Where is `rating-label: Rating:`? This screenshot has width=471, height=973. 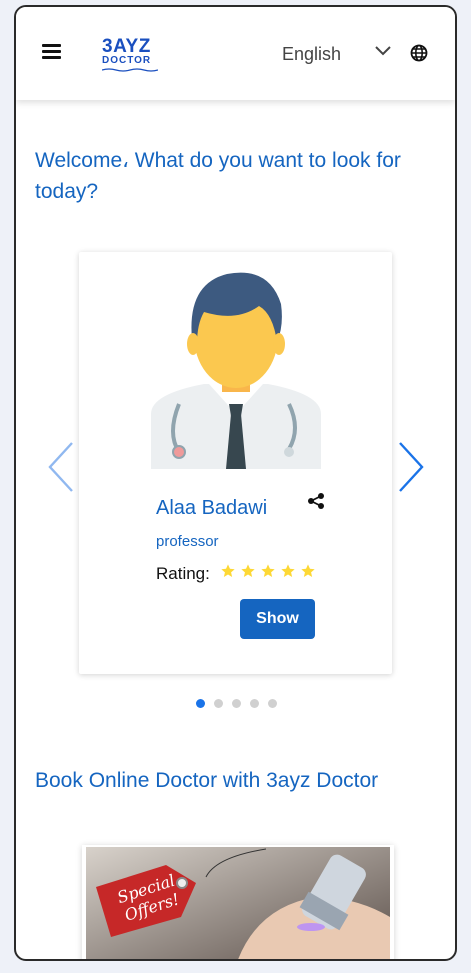 rating-label: Rating: is located at coordinates (183, 573).